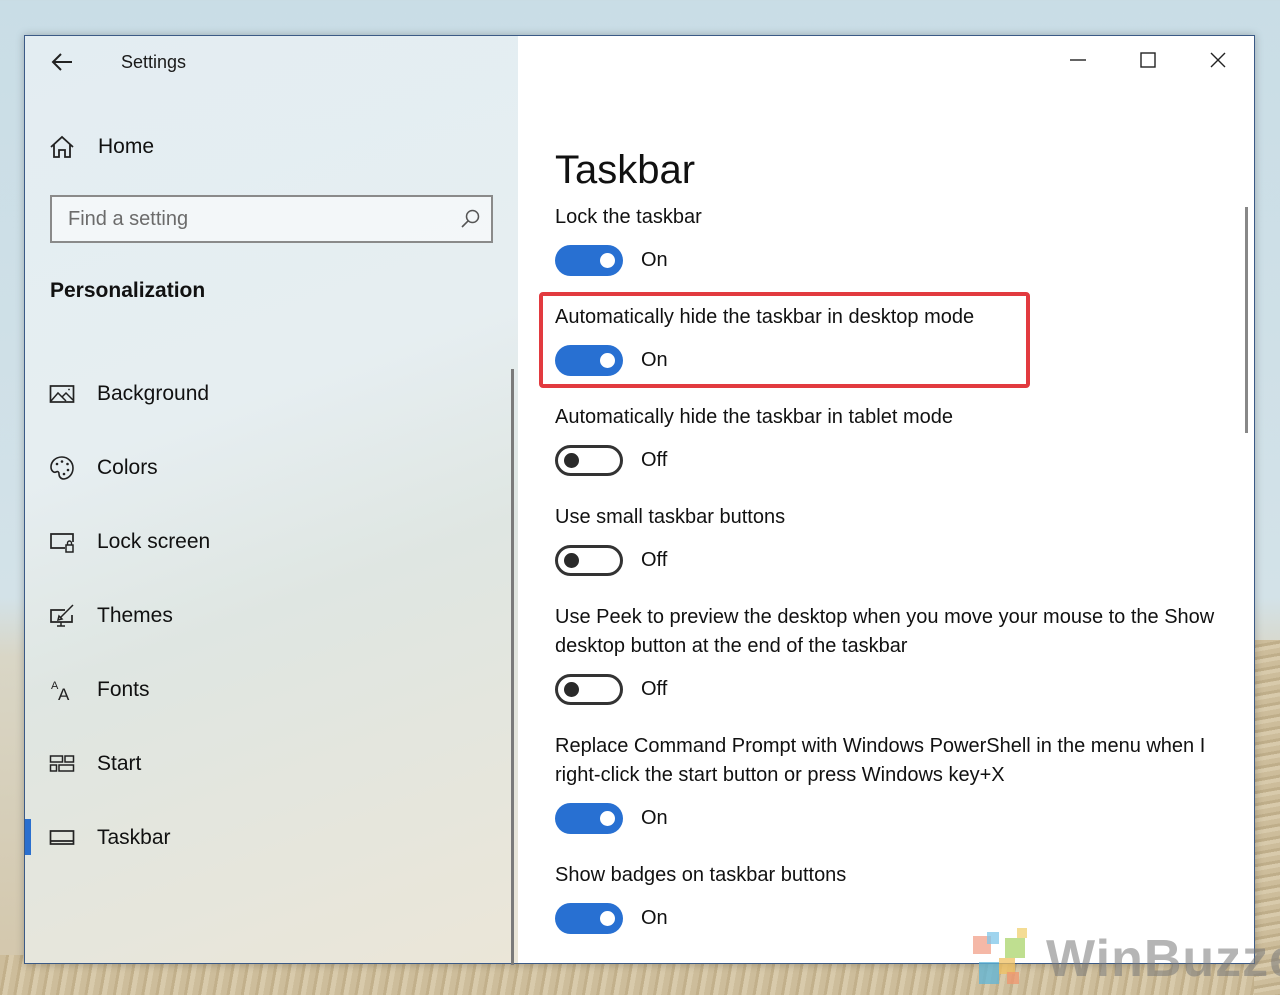 The width and height of the screenshot is (1280, 995). I want to click on close-button, so click(1218, 60).